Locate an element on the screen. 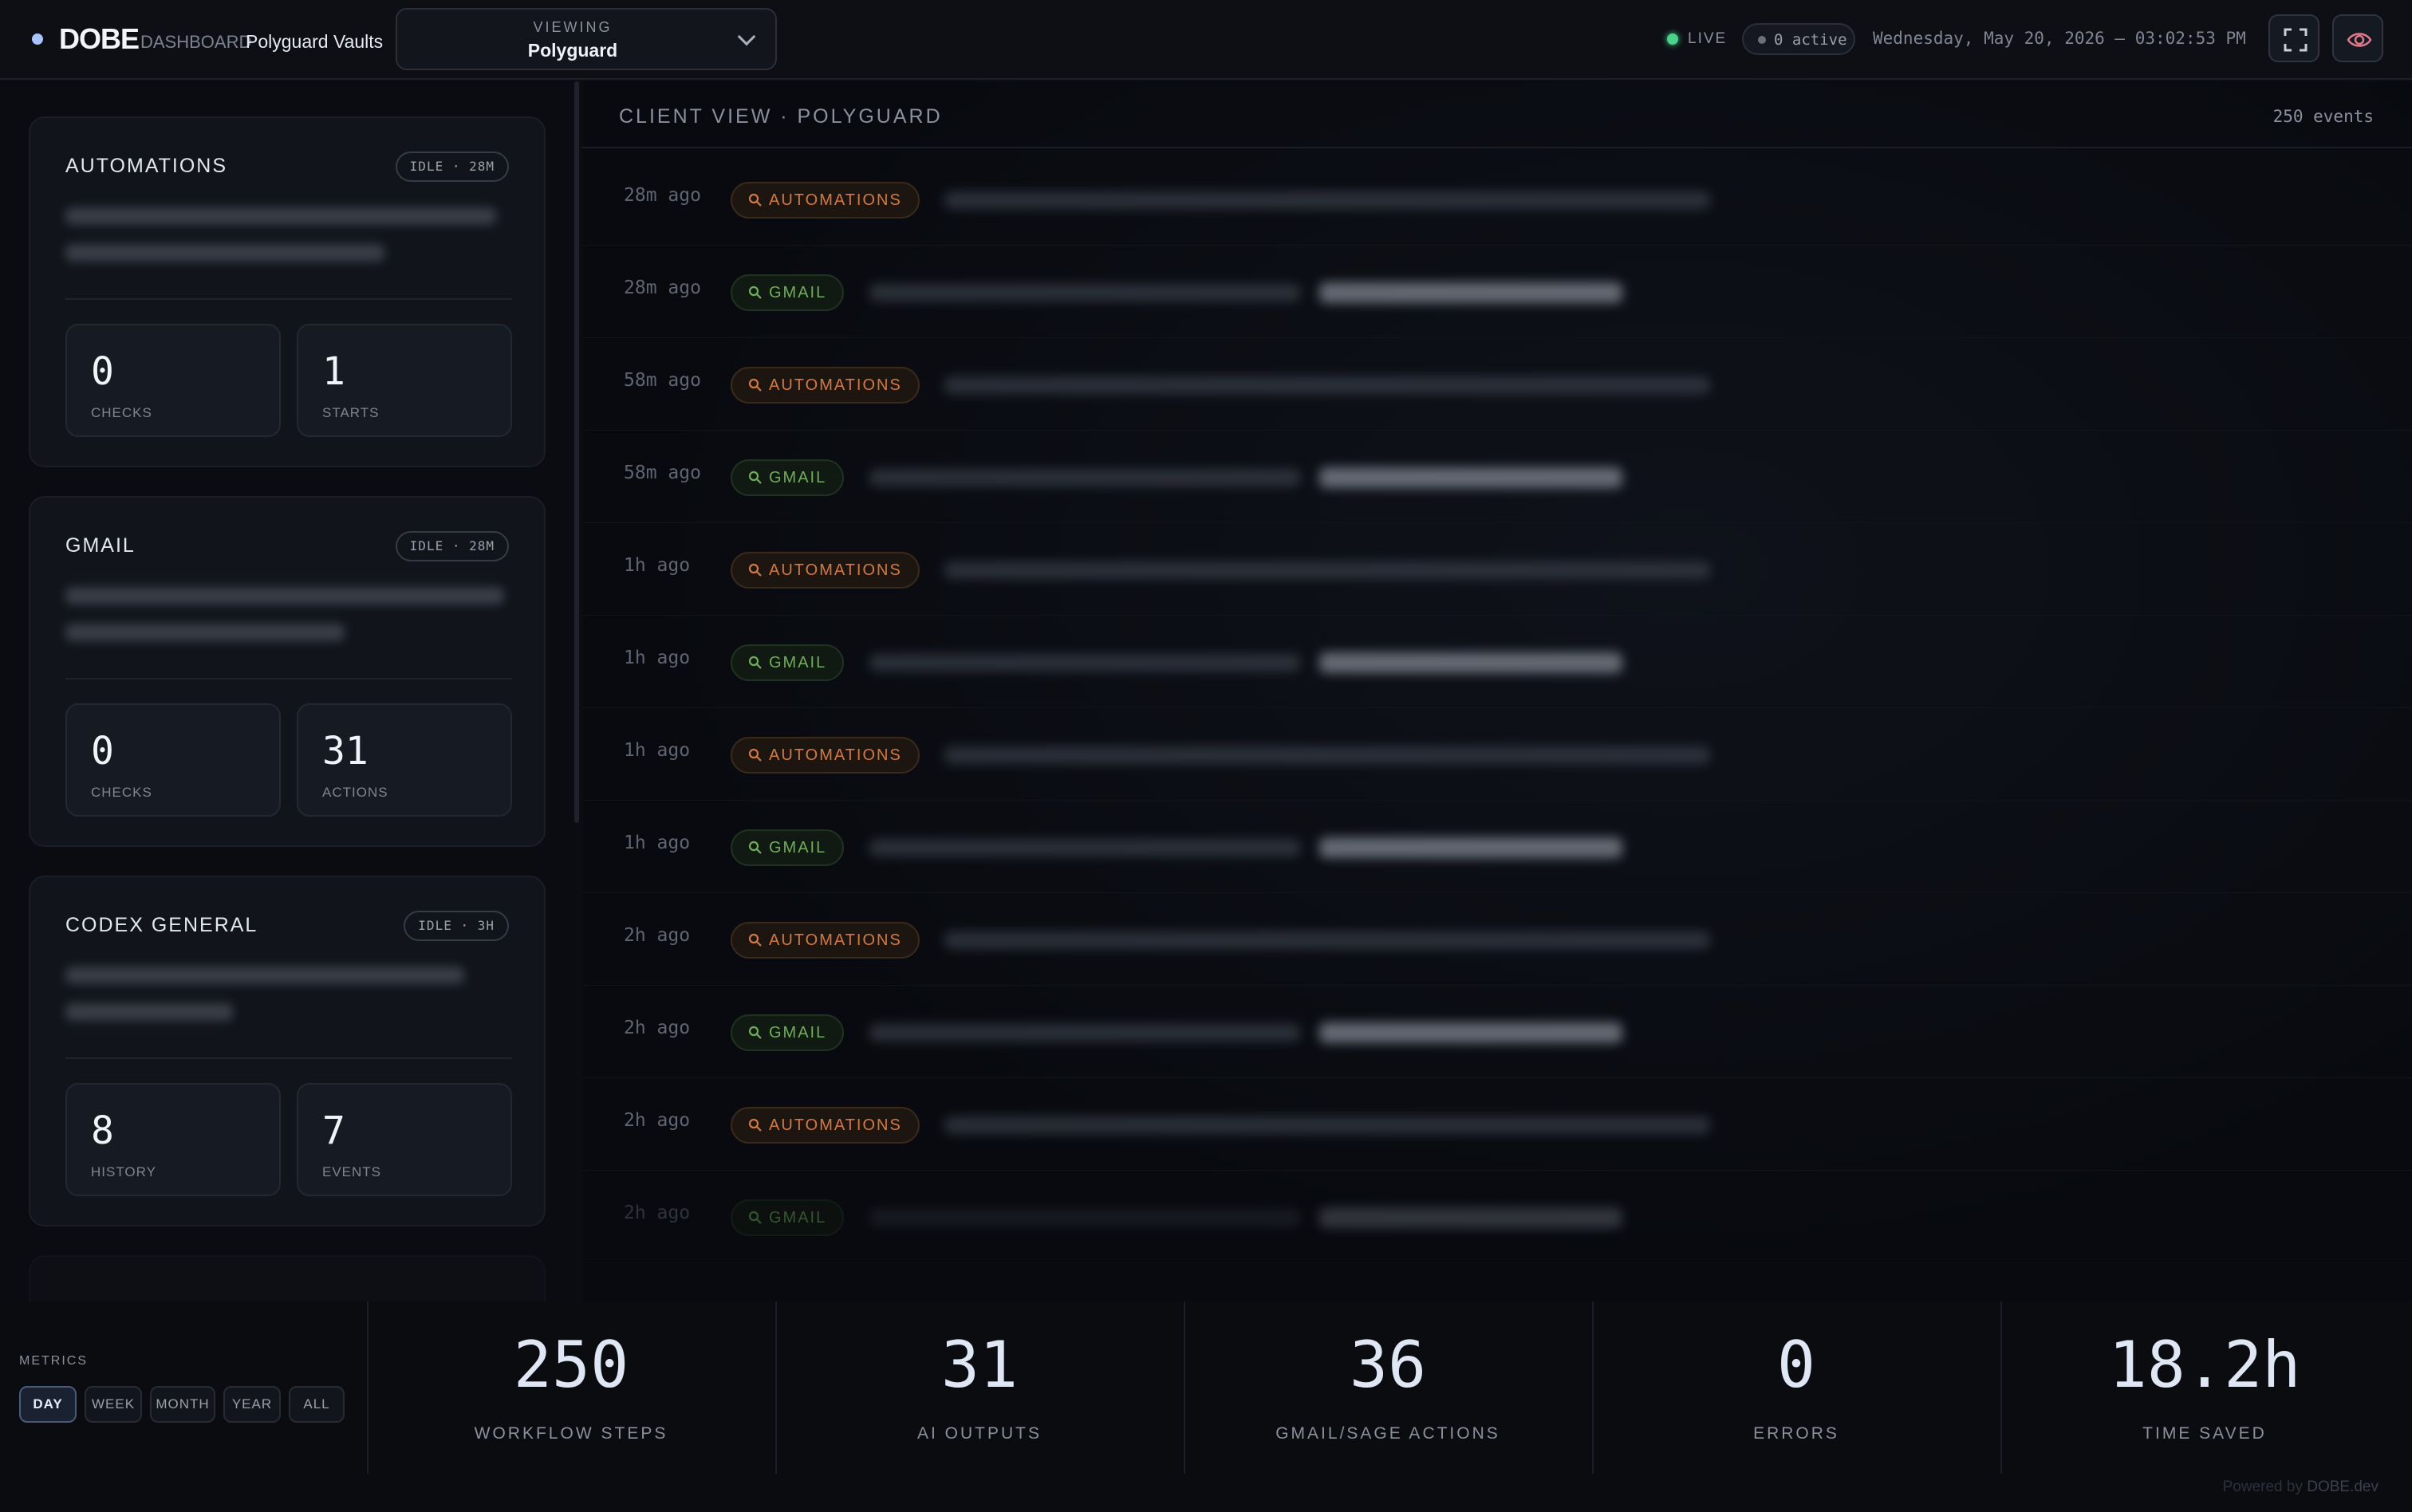  feed-header: CLIENT VIEW · POLYGUARD 250 events is located at coordinates (1497, 115).